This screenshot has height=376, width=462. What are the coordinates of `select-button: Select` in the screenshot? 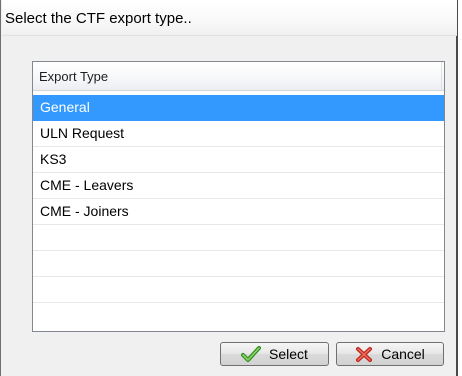 It's located at (274, 354).